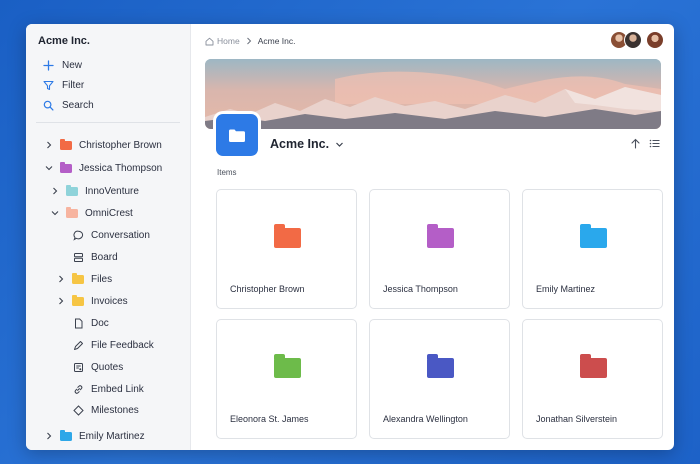 Image resolution: width=700 pixels, height=464 pixels. I want to click on tree-item-label: Quotes, so click(107, 367).